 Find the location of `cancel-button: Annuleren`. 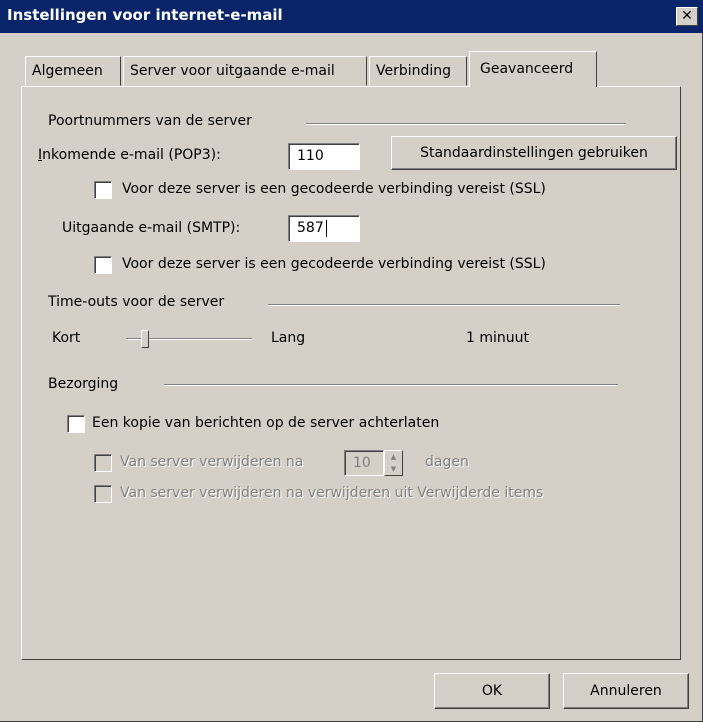

cancel-button: Annuleren is located at coordinates (626, 691).